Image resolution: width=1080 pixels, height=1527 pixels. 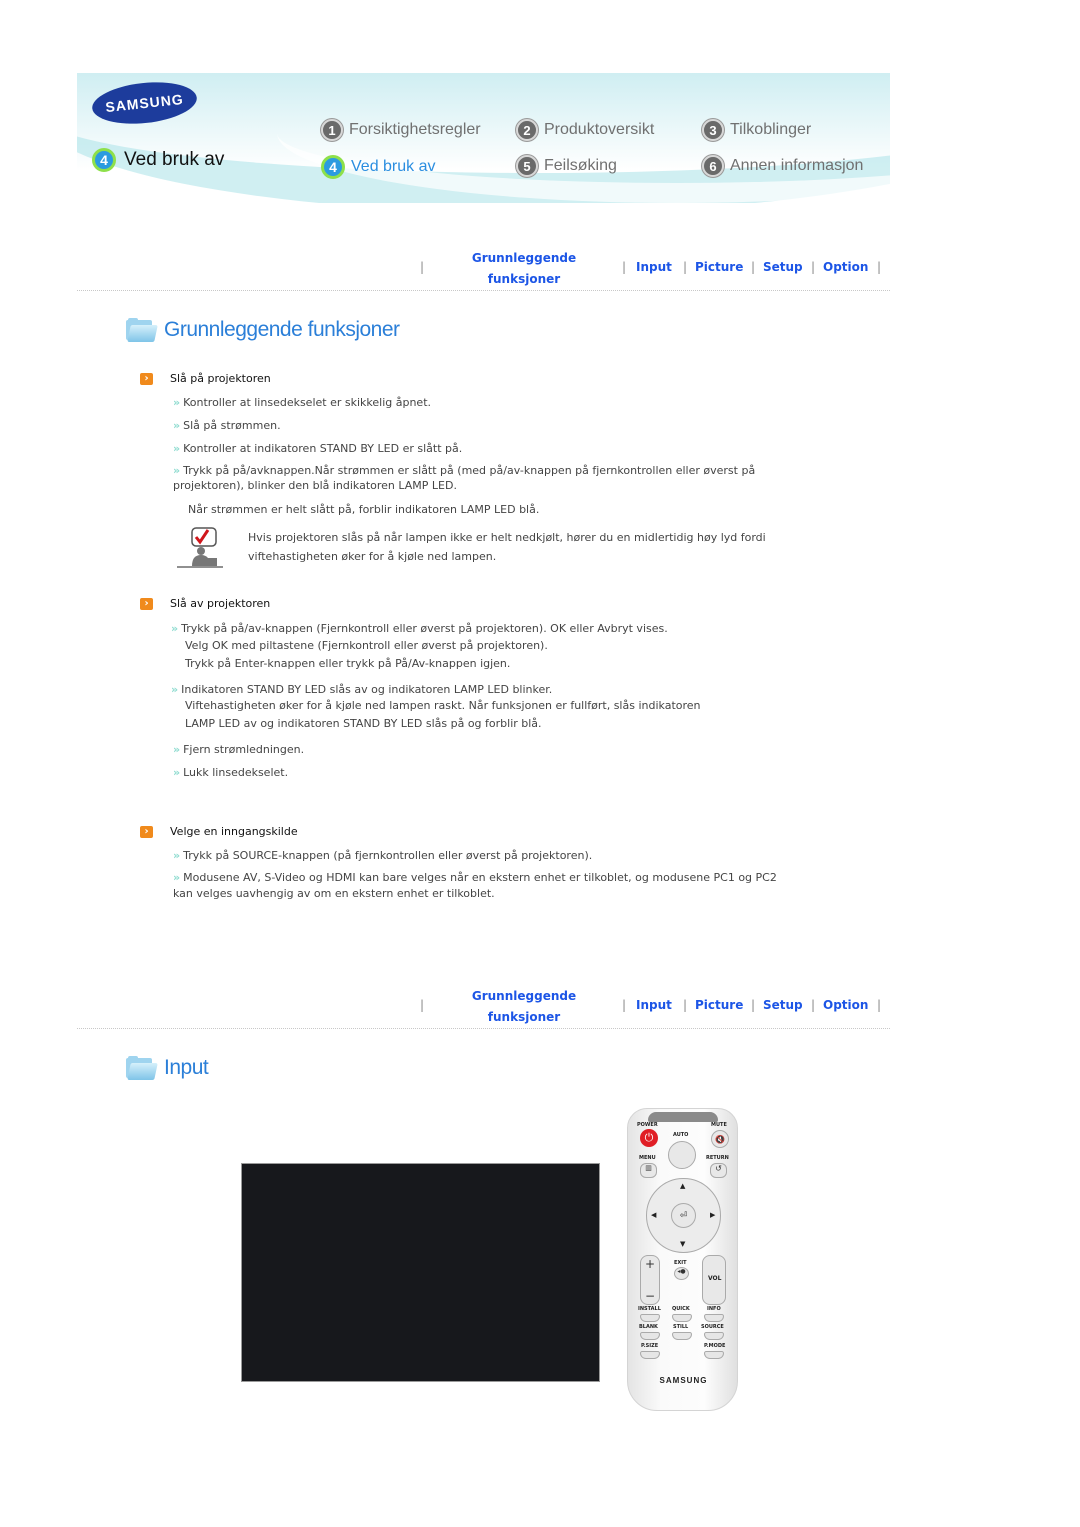 I want to click on psize-button, so click(x=650, y=1355).